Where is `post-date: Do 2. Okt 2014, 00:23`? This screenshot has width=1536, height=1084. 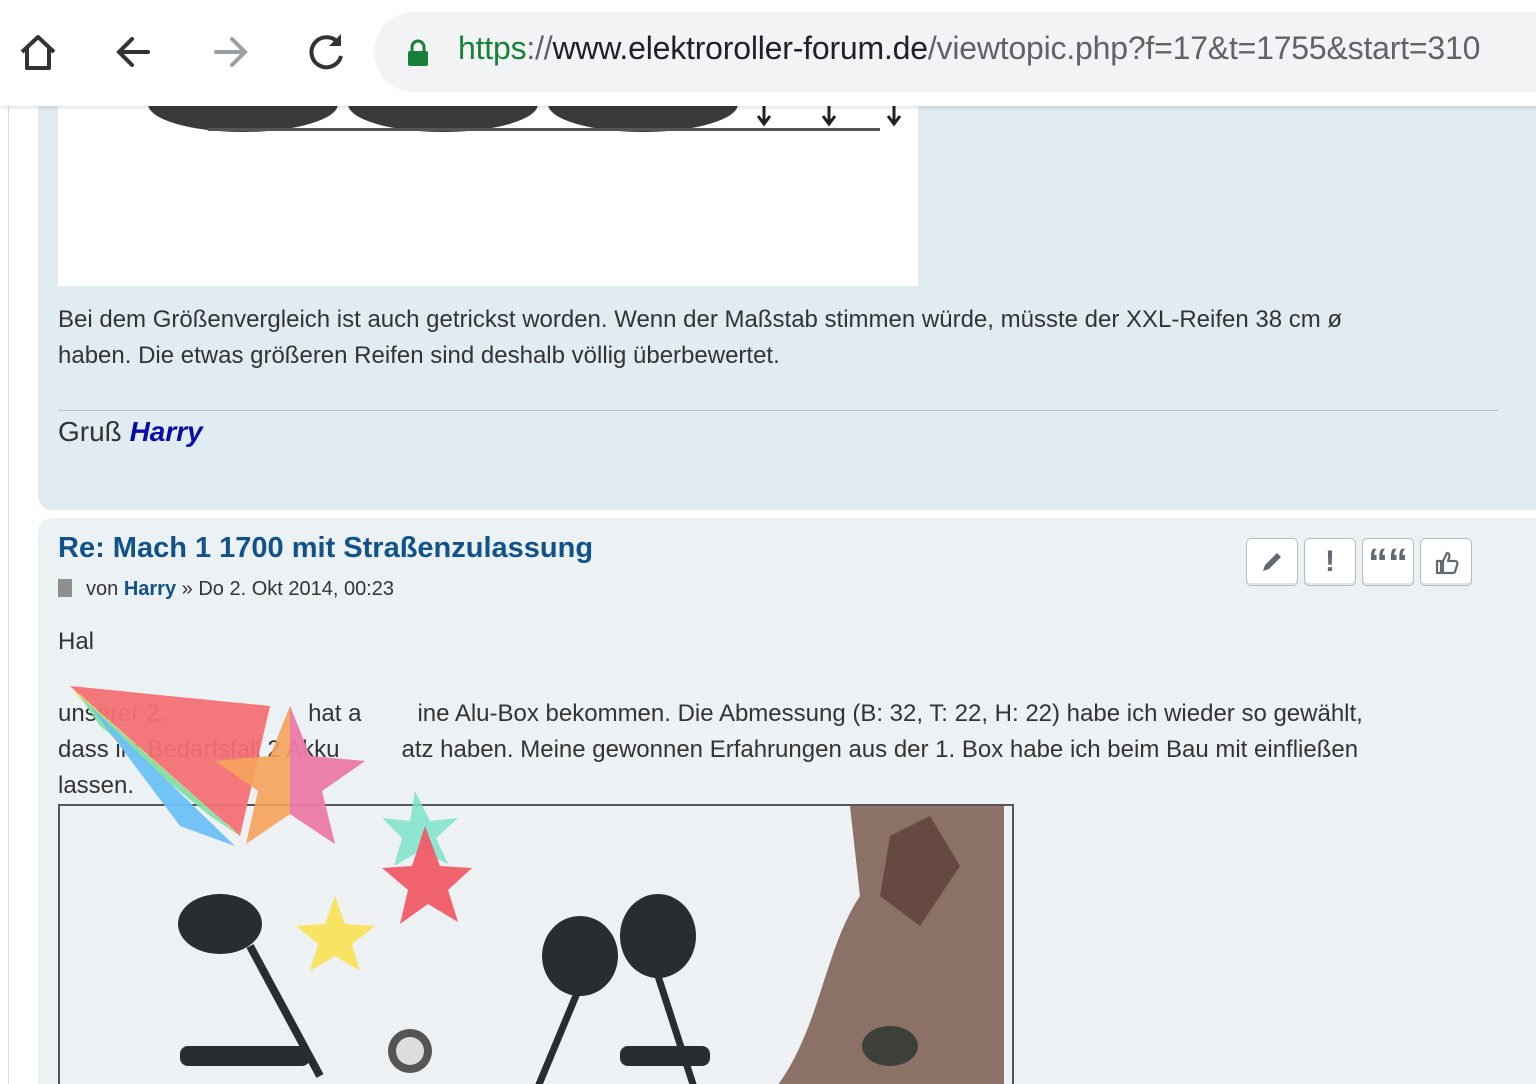
post-date: Do 2. Okt 2014, 00:23 is located at coordinates (296, 589).